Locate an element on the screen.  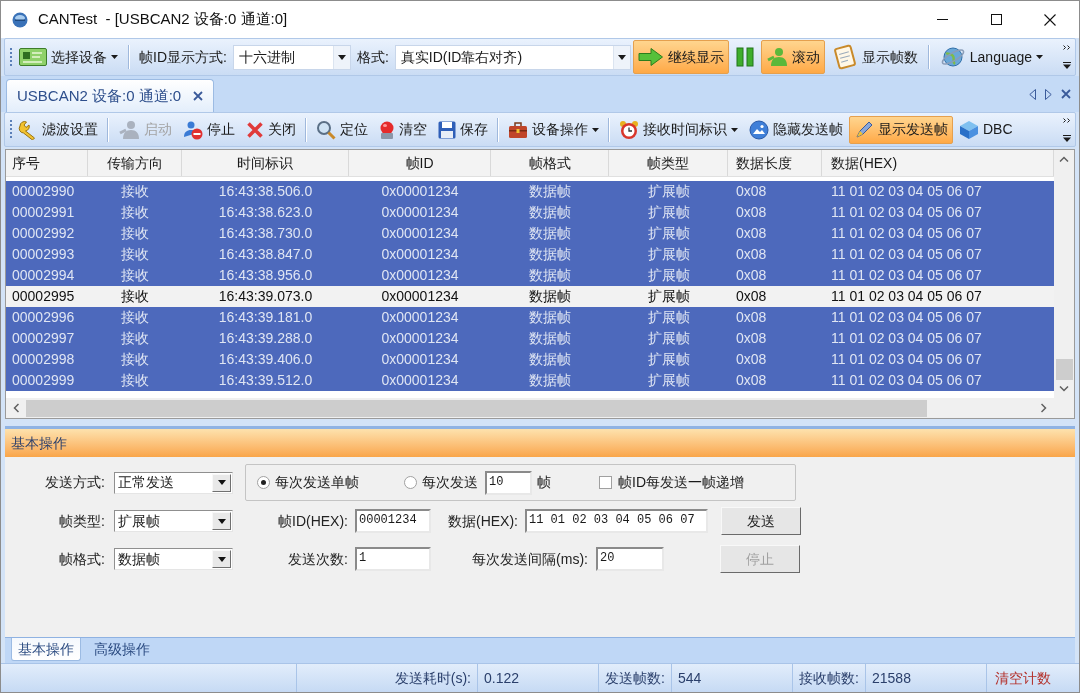
toolbar-button: 接收时间标识 is located at coordinates (678, 129).